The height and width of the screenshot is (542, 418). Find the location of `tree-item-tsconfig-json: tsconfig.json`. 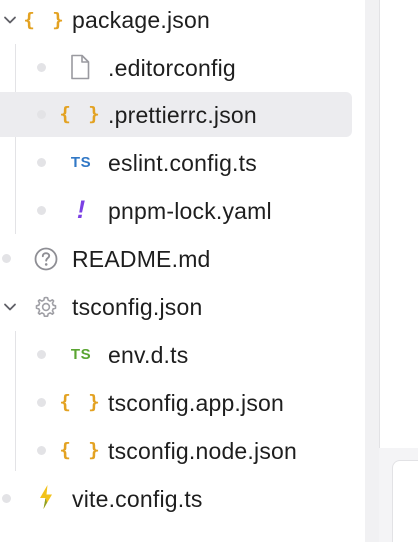

tree-item-tsconfig-json: tsconfig.json is located at coordinates (184, 307).